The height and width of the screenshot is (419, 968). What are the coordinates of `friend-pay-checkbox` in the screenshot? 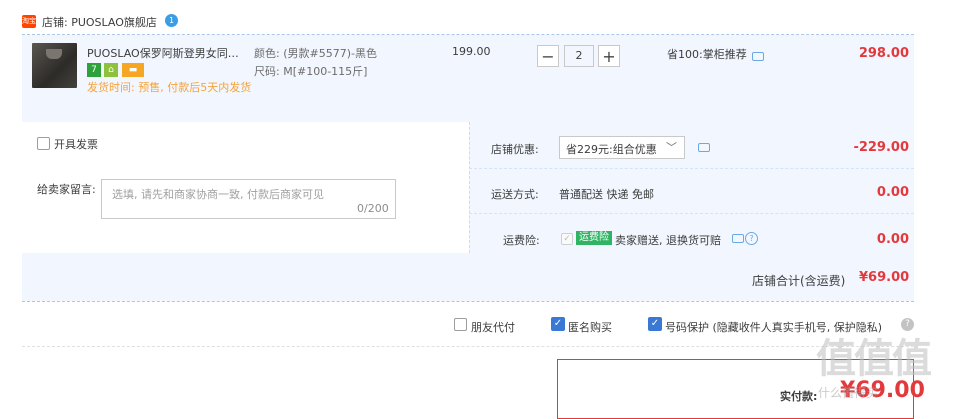 It's located at (460, 324).